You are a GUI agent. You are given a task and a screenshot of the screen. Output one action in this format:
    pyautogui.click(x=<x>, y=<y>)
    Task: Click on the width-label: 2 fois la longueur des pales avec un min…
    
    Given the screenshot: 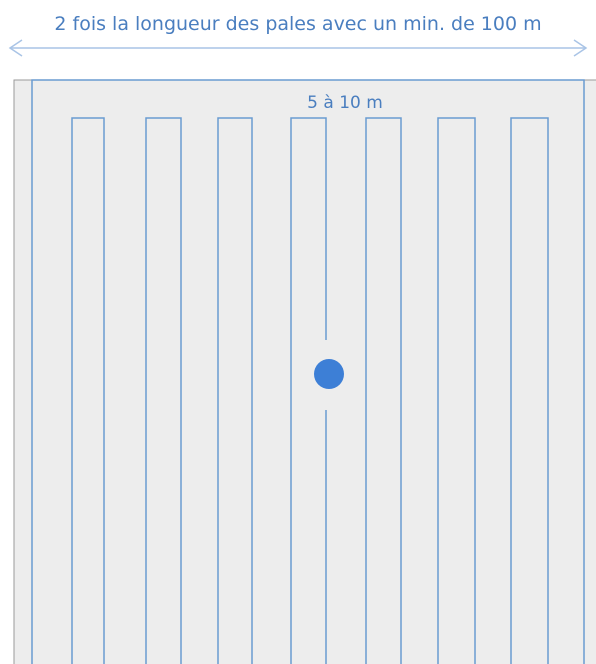 What is the action you would take?
    pyautogui.click(x=297, y=24)
    